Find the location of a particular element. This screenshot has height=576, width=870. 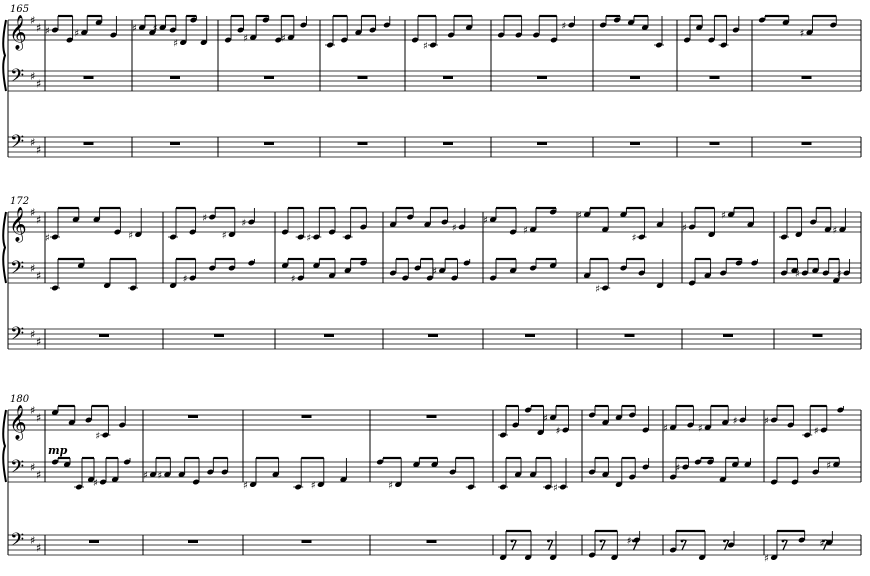

measure-number: 165 is located at coordinates (19, 9).